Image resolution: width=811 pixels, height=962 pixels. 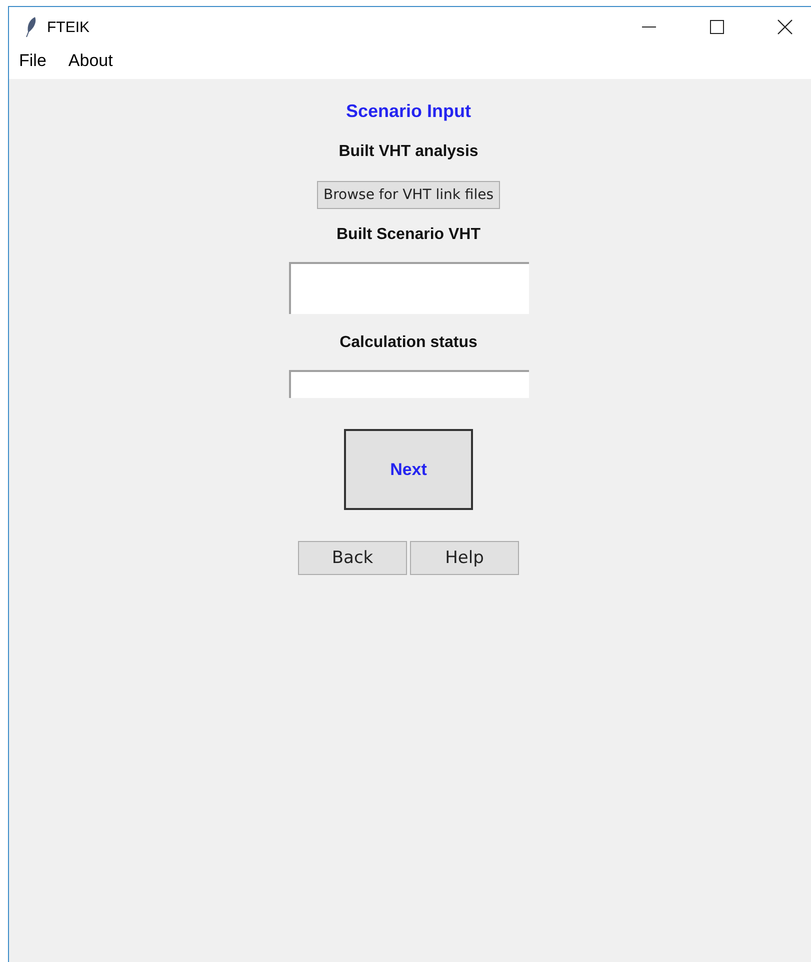 I want to click on close-icon, so click(x=785, y=27).